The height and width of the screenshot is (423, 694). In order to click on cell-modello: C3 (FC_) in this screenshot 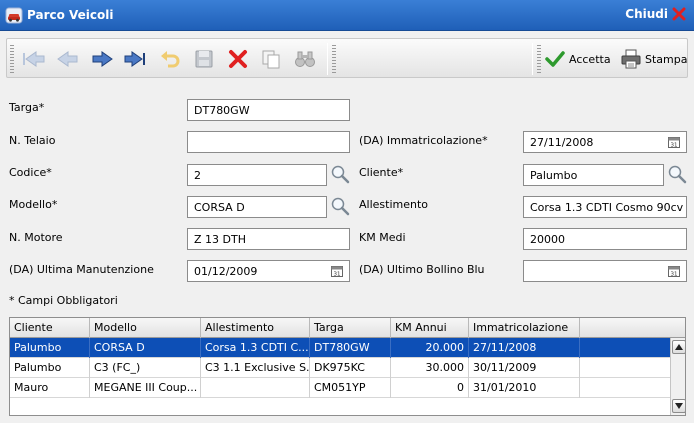, I will do `click(145, 368)`.